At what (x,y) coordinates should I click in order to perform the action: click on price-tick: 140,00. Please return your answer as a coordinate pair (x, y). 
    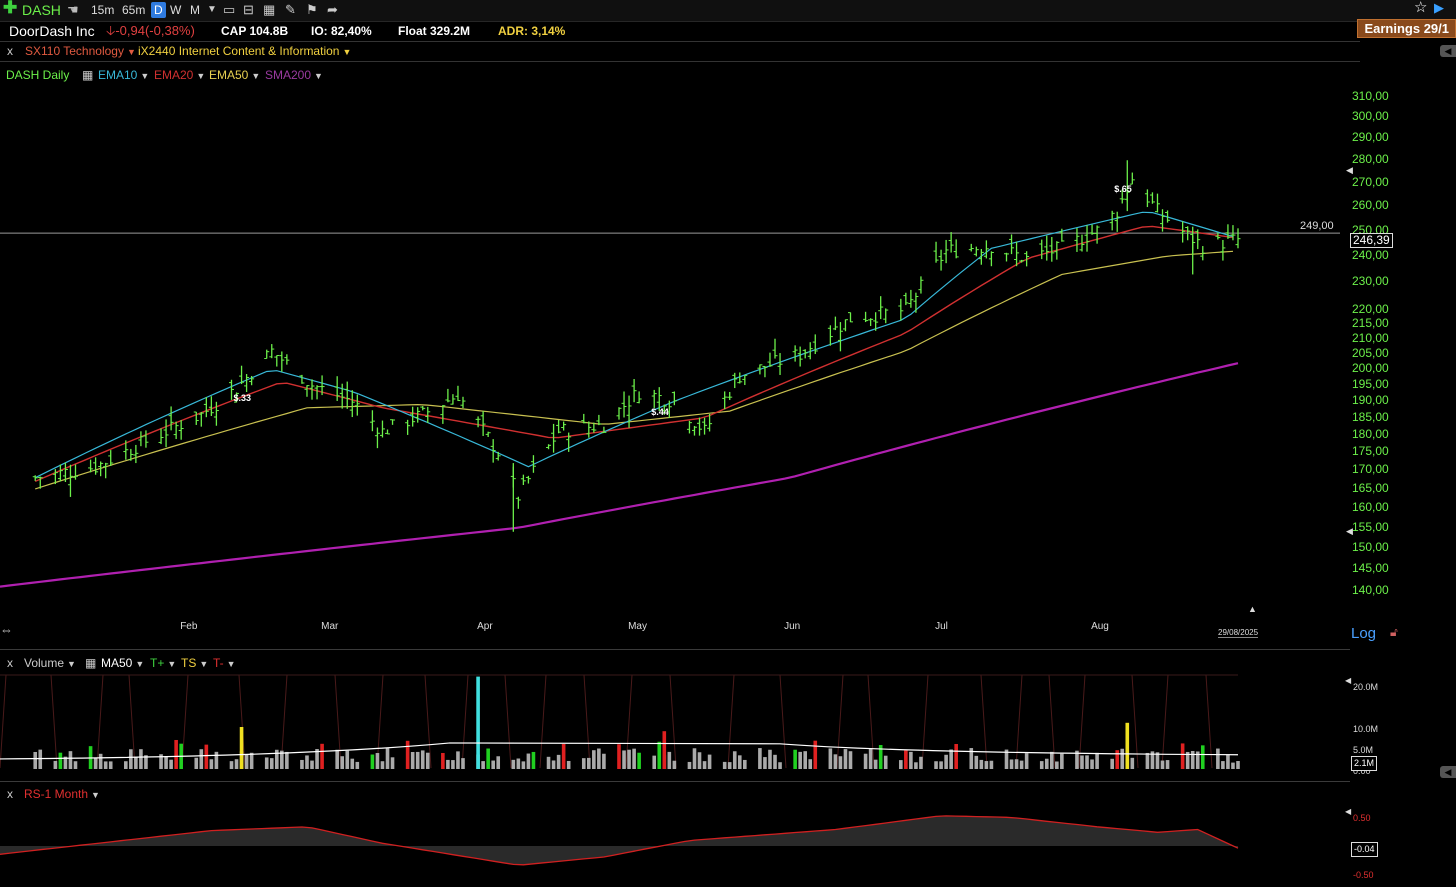
    Looking at the image, I should click on (1370, 590).